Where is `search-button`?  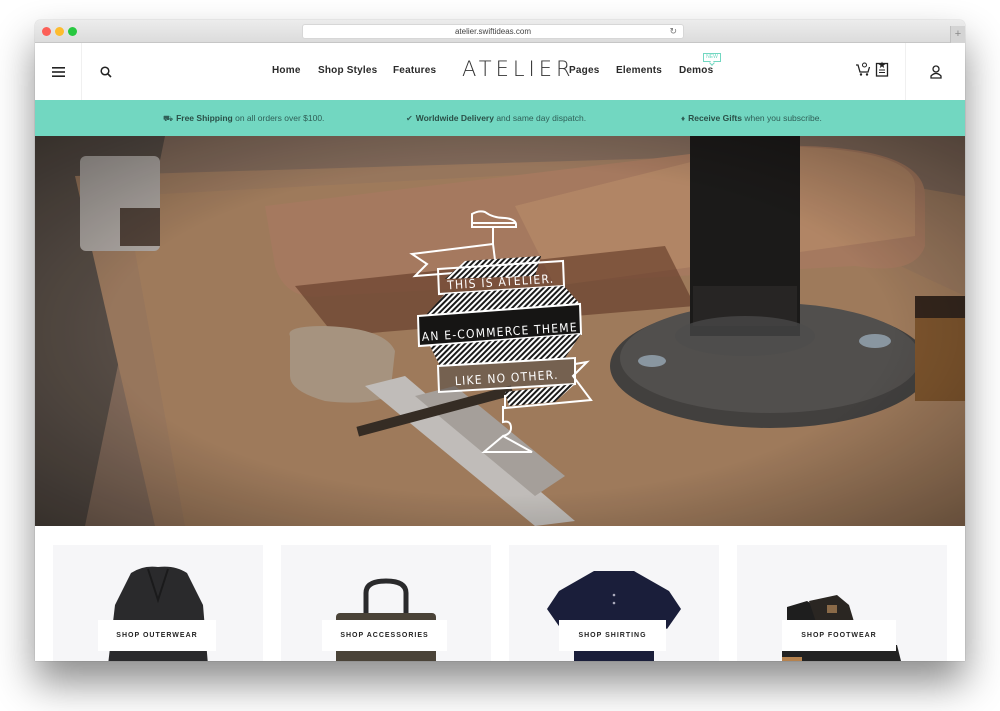
search-button is located at coordinates (106, 71).